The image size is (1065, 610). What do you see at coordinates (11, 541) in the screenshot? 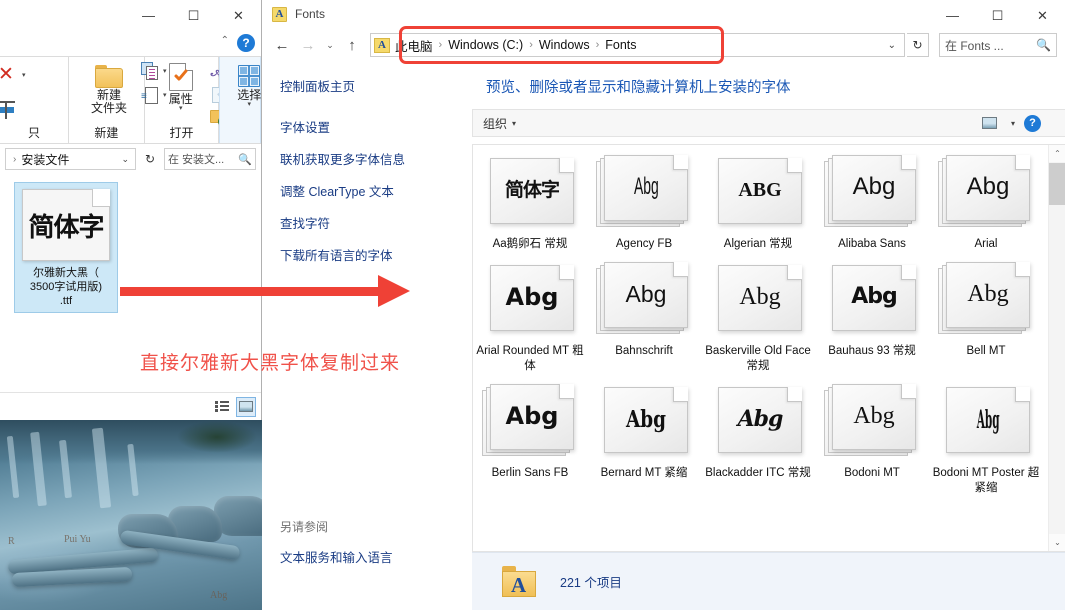
I see `wallpaper-graffiti: R` at bounding box center [11, 541].